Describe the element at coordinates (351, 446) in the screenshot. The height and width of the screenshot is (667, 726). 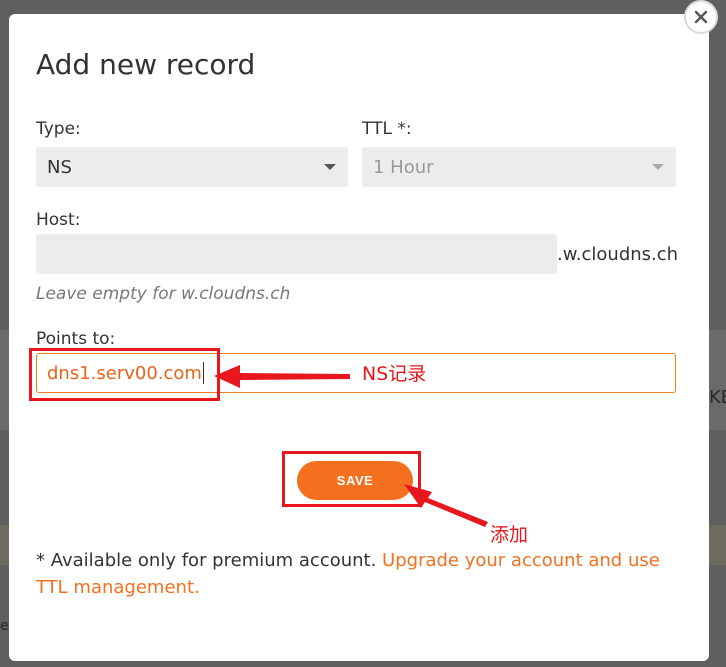
I see `annotation-arrows` at that location.